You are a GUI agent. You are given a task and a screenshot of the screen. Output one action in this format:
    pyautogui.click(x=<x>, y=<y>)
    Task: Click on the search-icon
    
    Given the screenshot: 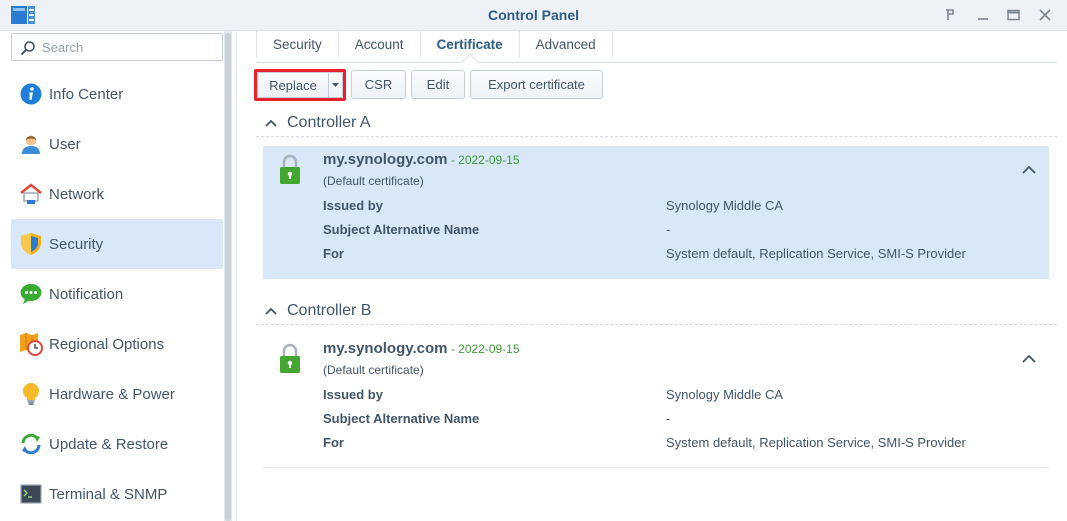 What is the action you would take?
    pyautogui.click(x=27, y=48)
    